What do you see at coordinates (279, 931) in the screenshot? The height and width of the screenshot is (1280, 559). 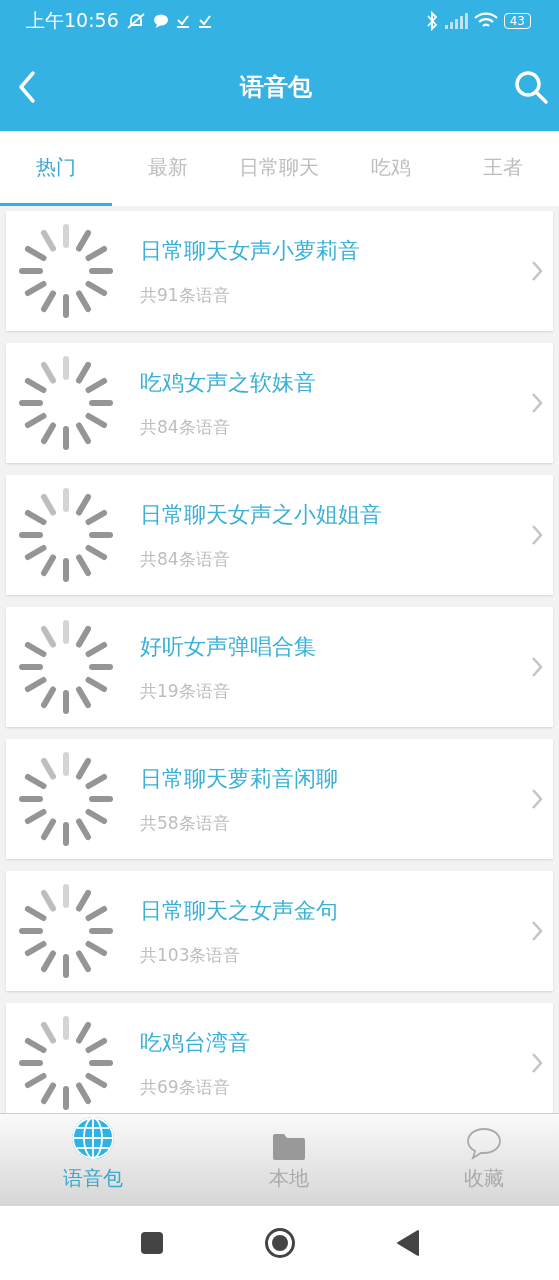 I see `voice-pack-card: 日常聊天之女声金句 共103条语音` at bounding box center [279, 931].